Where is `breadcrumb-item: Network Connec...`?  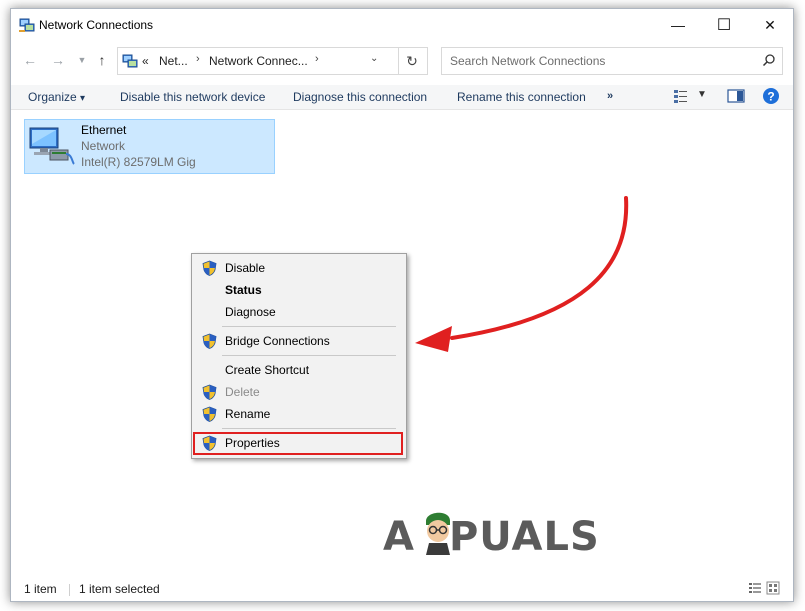 breadcrumb-item: Network Connec... is located at coordinates (258, 61).